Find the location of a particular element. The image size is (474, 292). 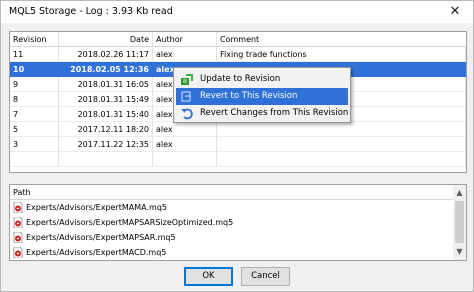

menu-item-label: Update to Revision is located at coordinates (240, 79).